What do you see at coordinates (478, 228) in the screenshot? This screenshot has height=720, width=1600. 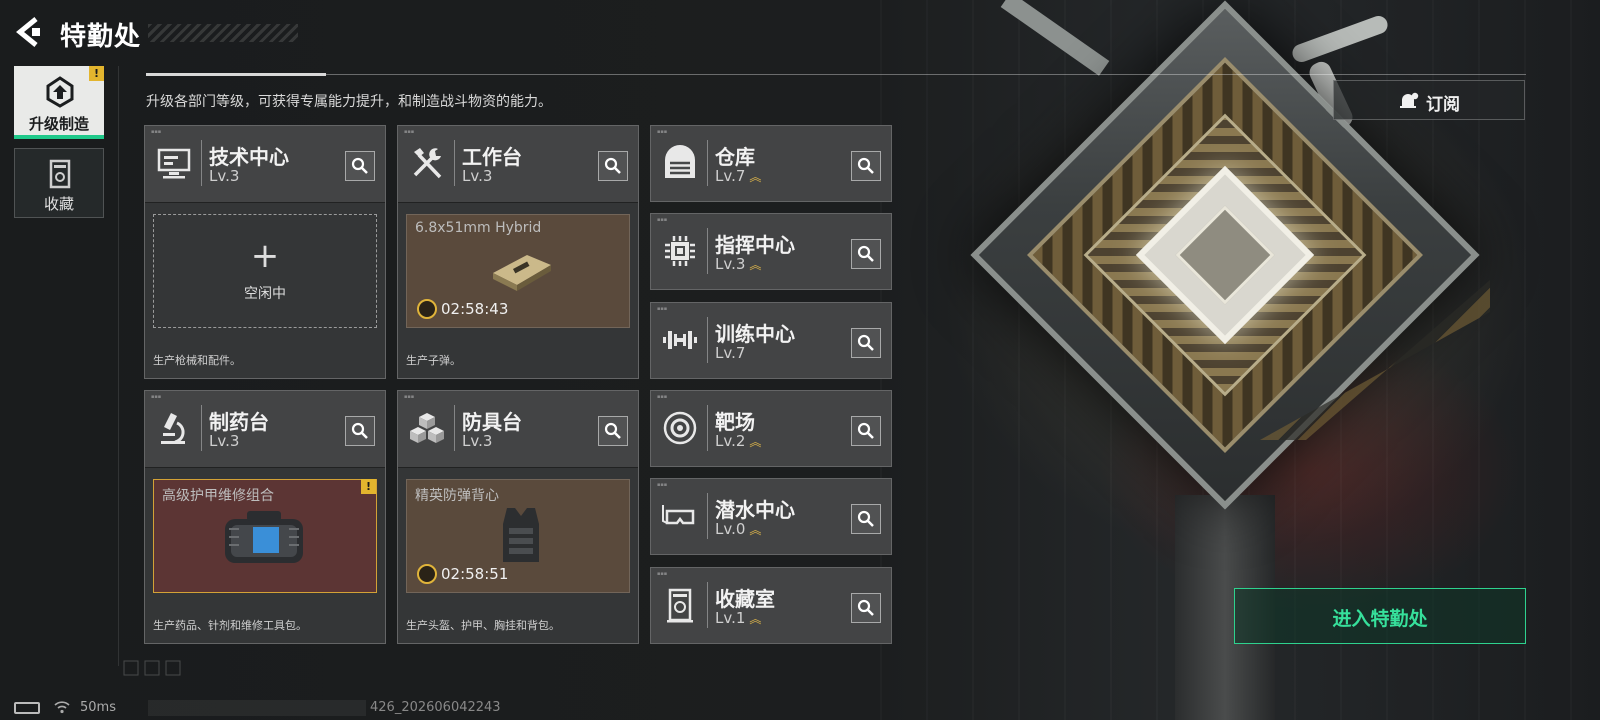 I see `production-item-name: 6.8x51mm Hybrid` at bounding box center [478, 228].